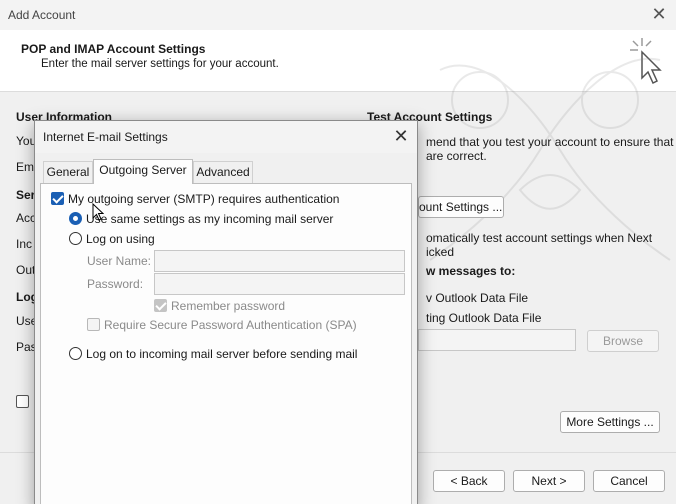 Image resolution: width=676 pixels, height=504 pixels. I want to click on log-on-using-label: Log on using, so click(120, 239).